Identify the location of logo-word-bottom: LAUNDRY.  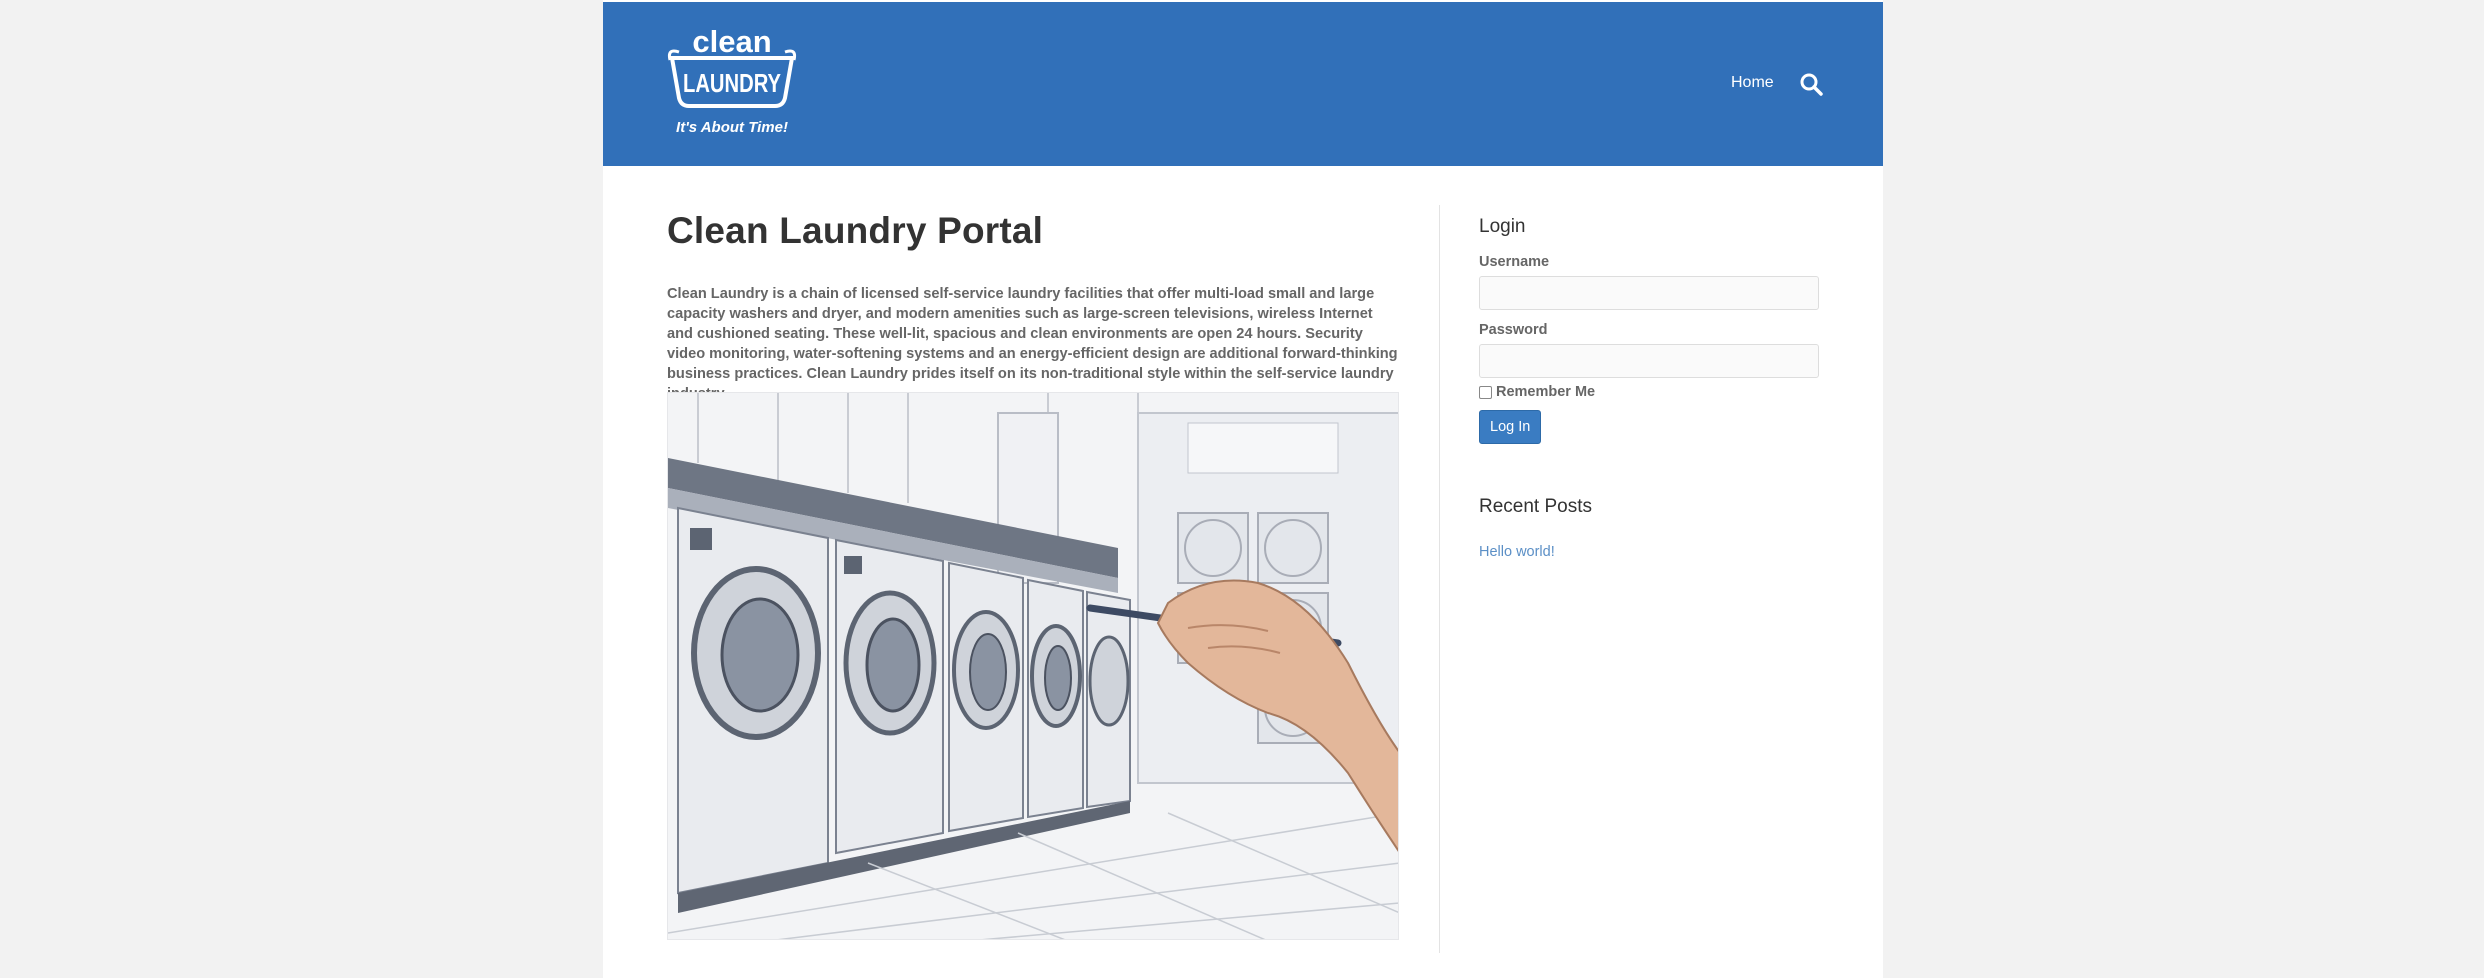
(732, 83).